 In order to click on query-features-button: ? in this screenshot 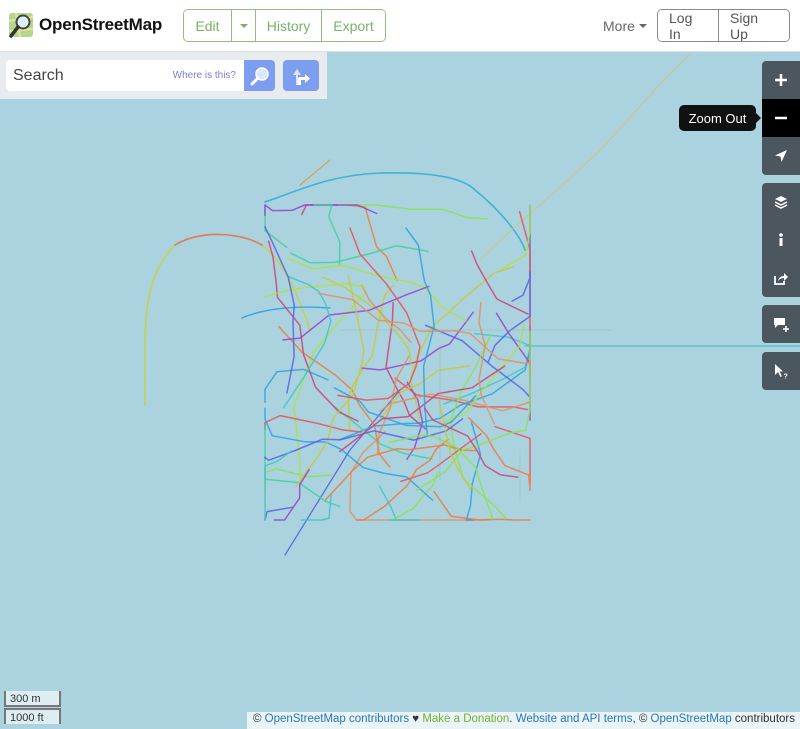, I will do `click(781, 371)`.